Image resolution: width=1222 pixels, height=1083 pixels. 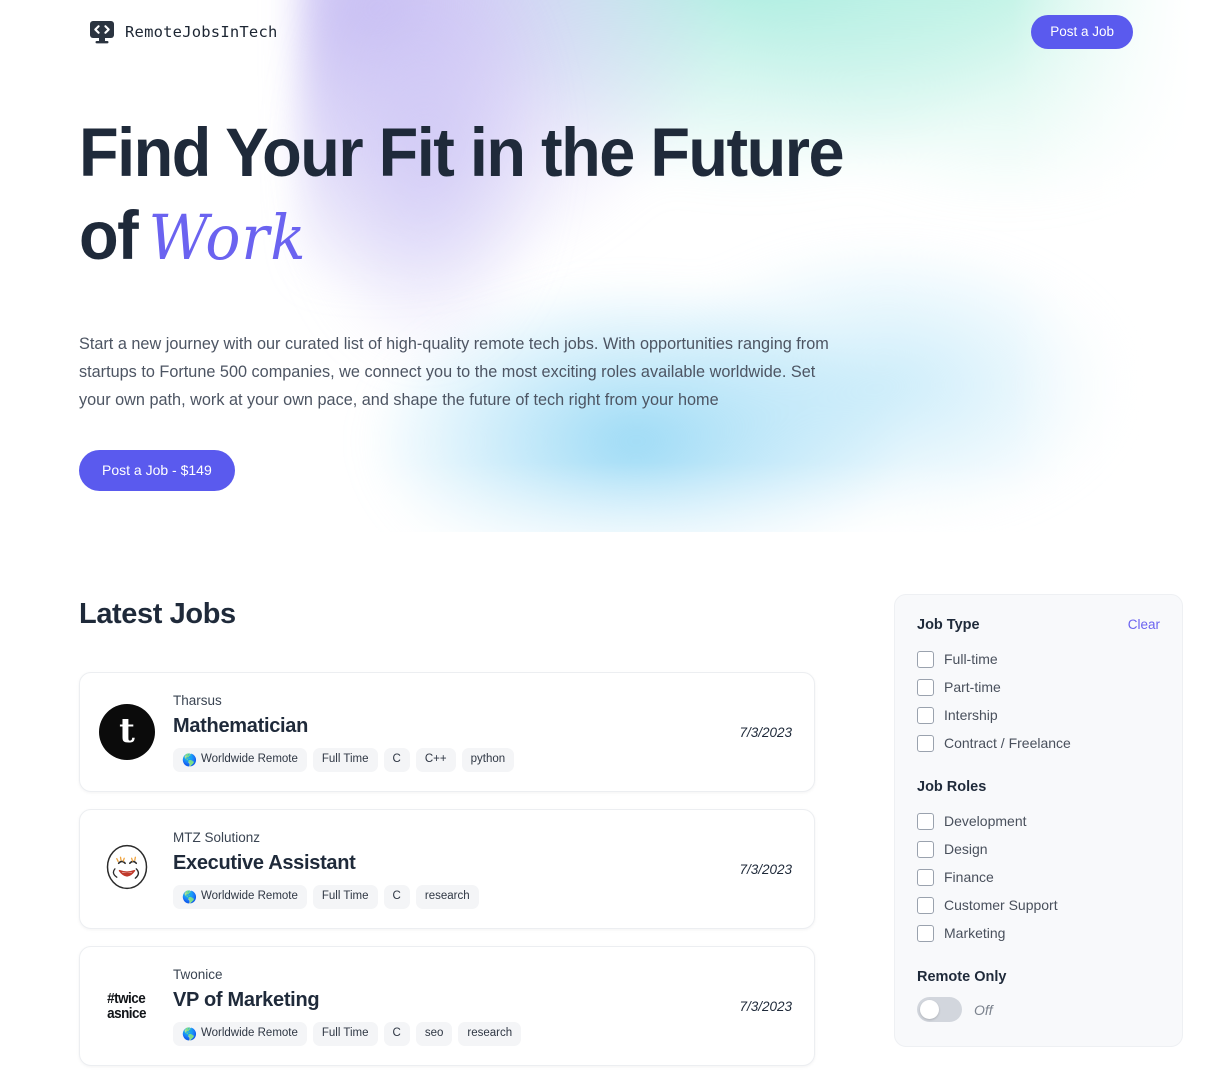 What do you see at coordinates (929, 1009) in the screenshot?
I see `toggle-knob-icon` at bounding box center [929, 1009].